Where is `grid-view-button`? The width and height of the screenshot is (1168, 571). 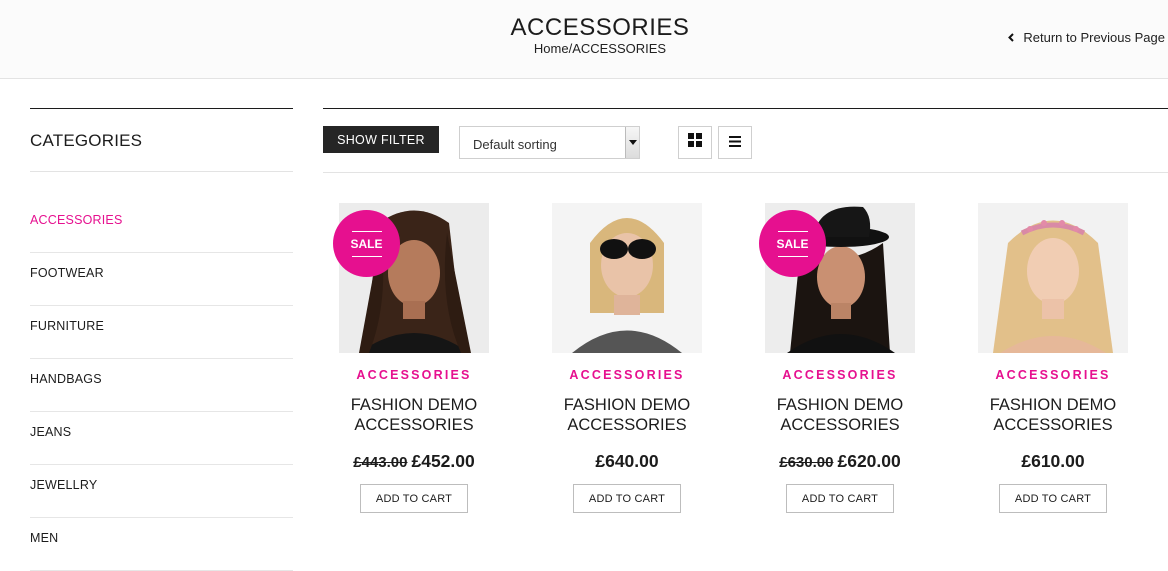
grid-view-button is located at coordinates (695, 142).